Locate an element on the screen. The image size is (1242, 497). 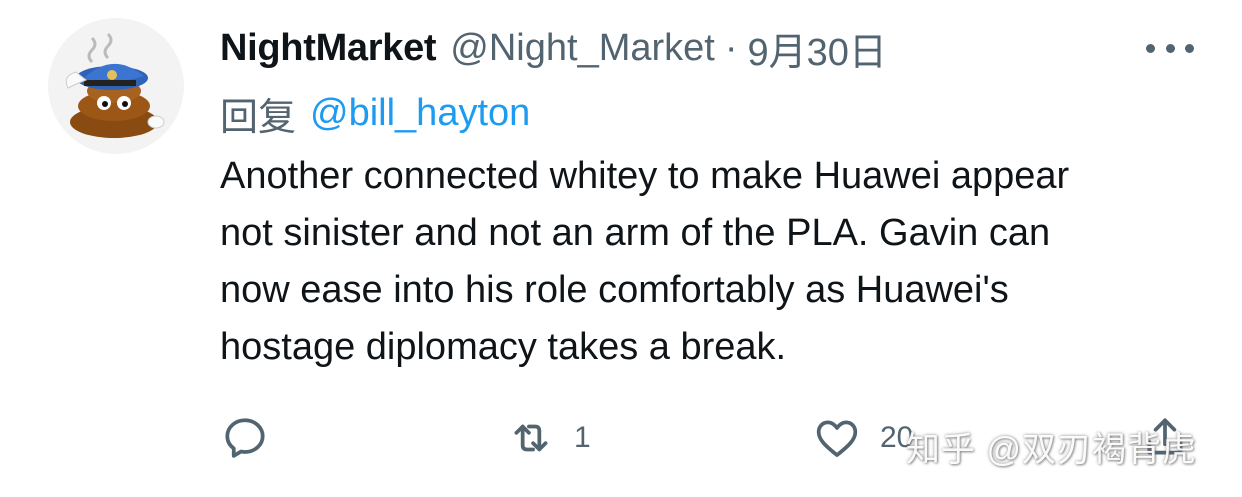
watermark-text: 知乎 @双刃褐背虎 is located at coordinates (1051, 450).